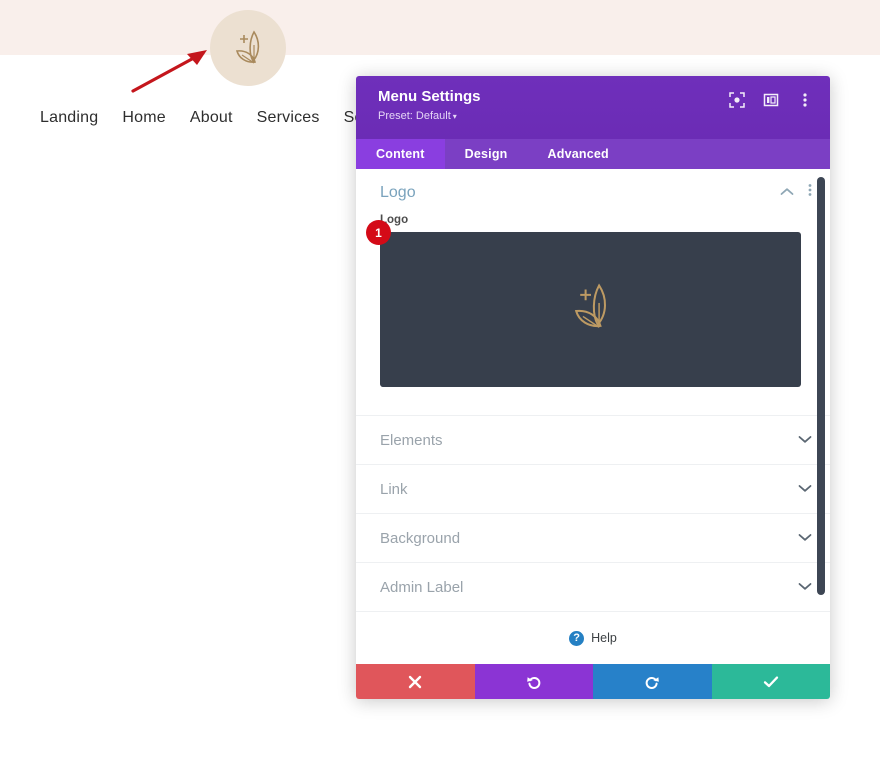  I want to click on preset-label: Preset: Default, so click(414, 116).